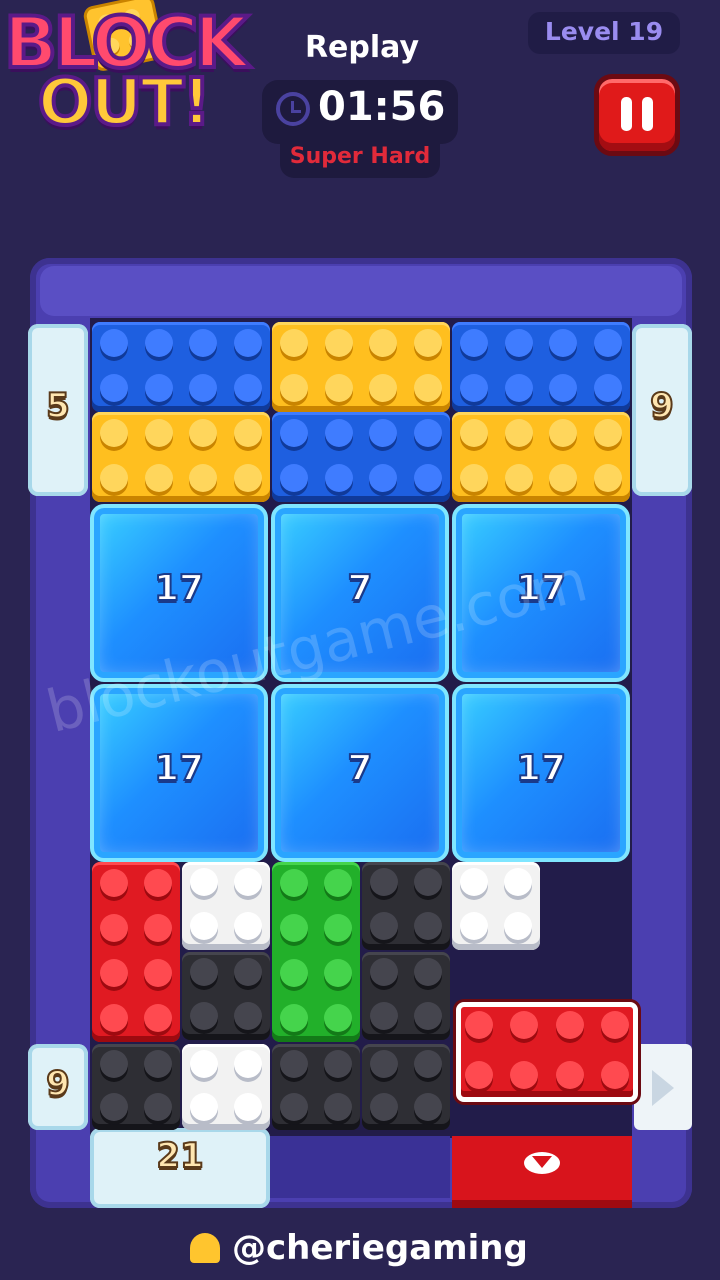  I want to click on chevron-down-icon, so click(542, 1163).